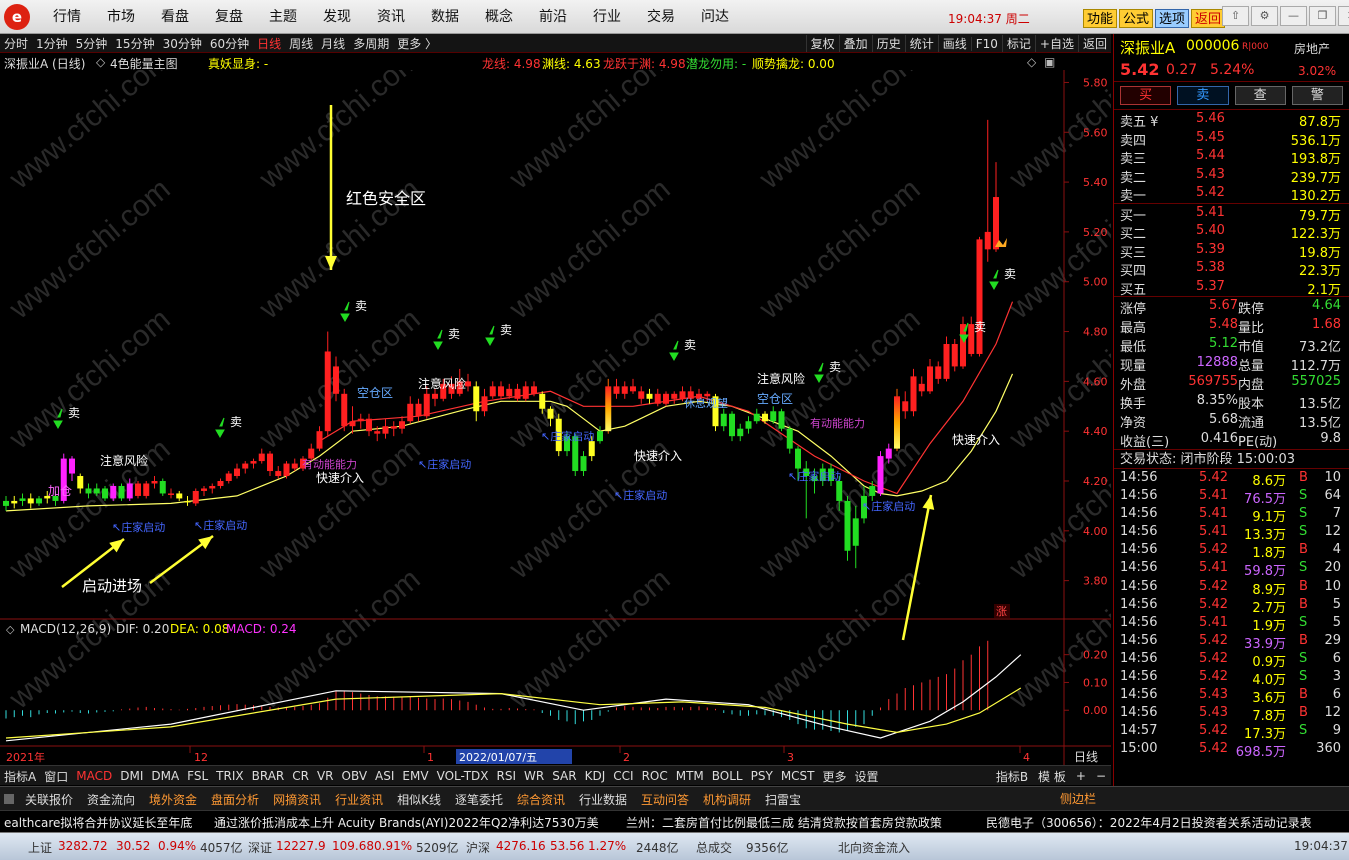 The width and height of the screenshot is (1349, 860). What do you see at coordinates (384, 776) in the screenshot?
I see `indicator-tab: ASI` at bounding box center [384, 776].